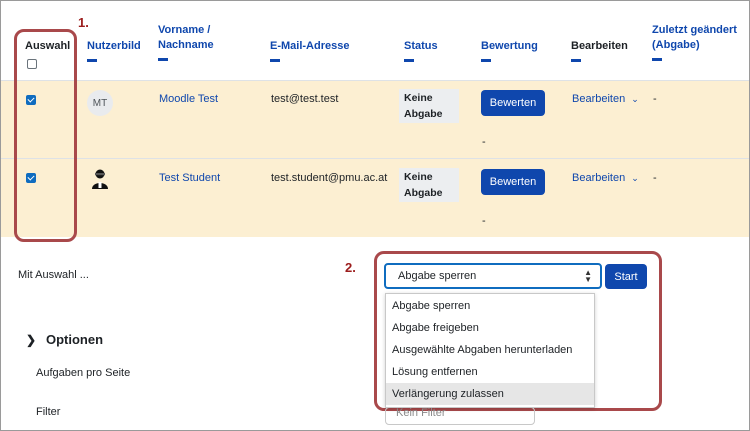 The height and width of the screenshot is (431, 750). I want to click on filter-label: Filter, so click(48, 412).